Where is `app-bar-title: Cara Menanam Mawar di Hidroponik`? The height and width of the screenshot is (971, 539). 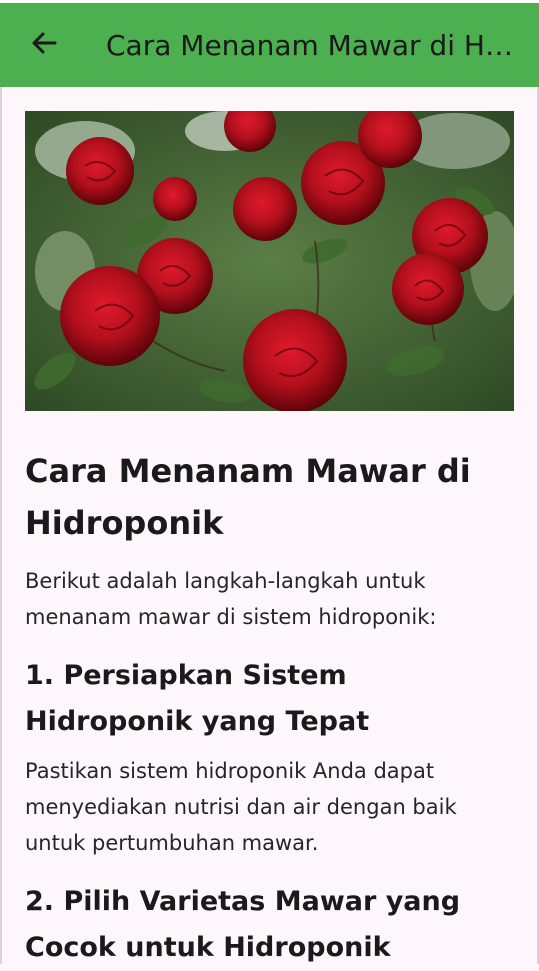 app-bar-title: Cara Menanam Mawar di Hidroponik is located at coordinates (311, 45).